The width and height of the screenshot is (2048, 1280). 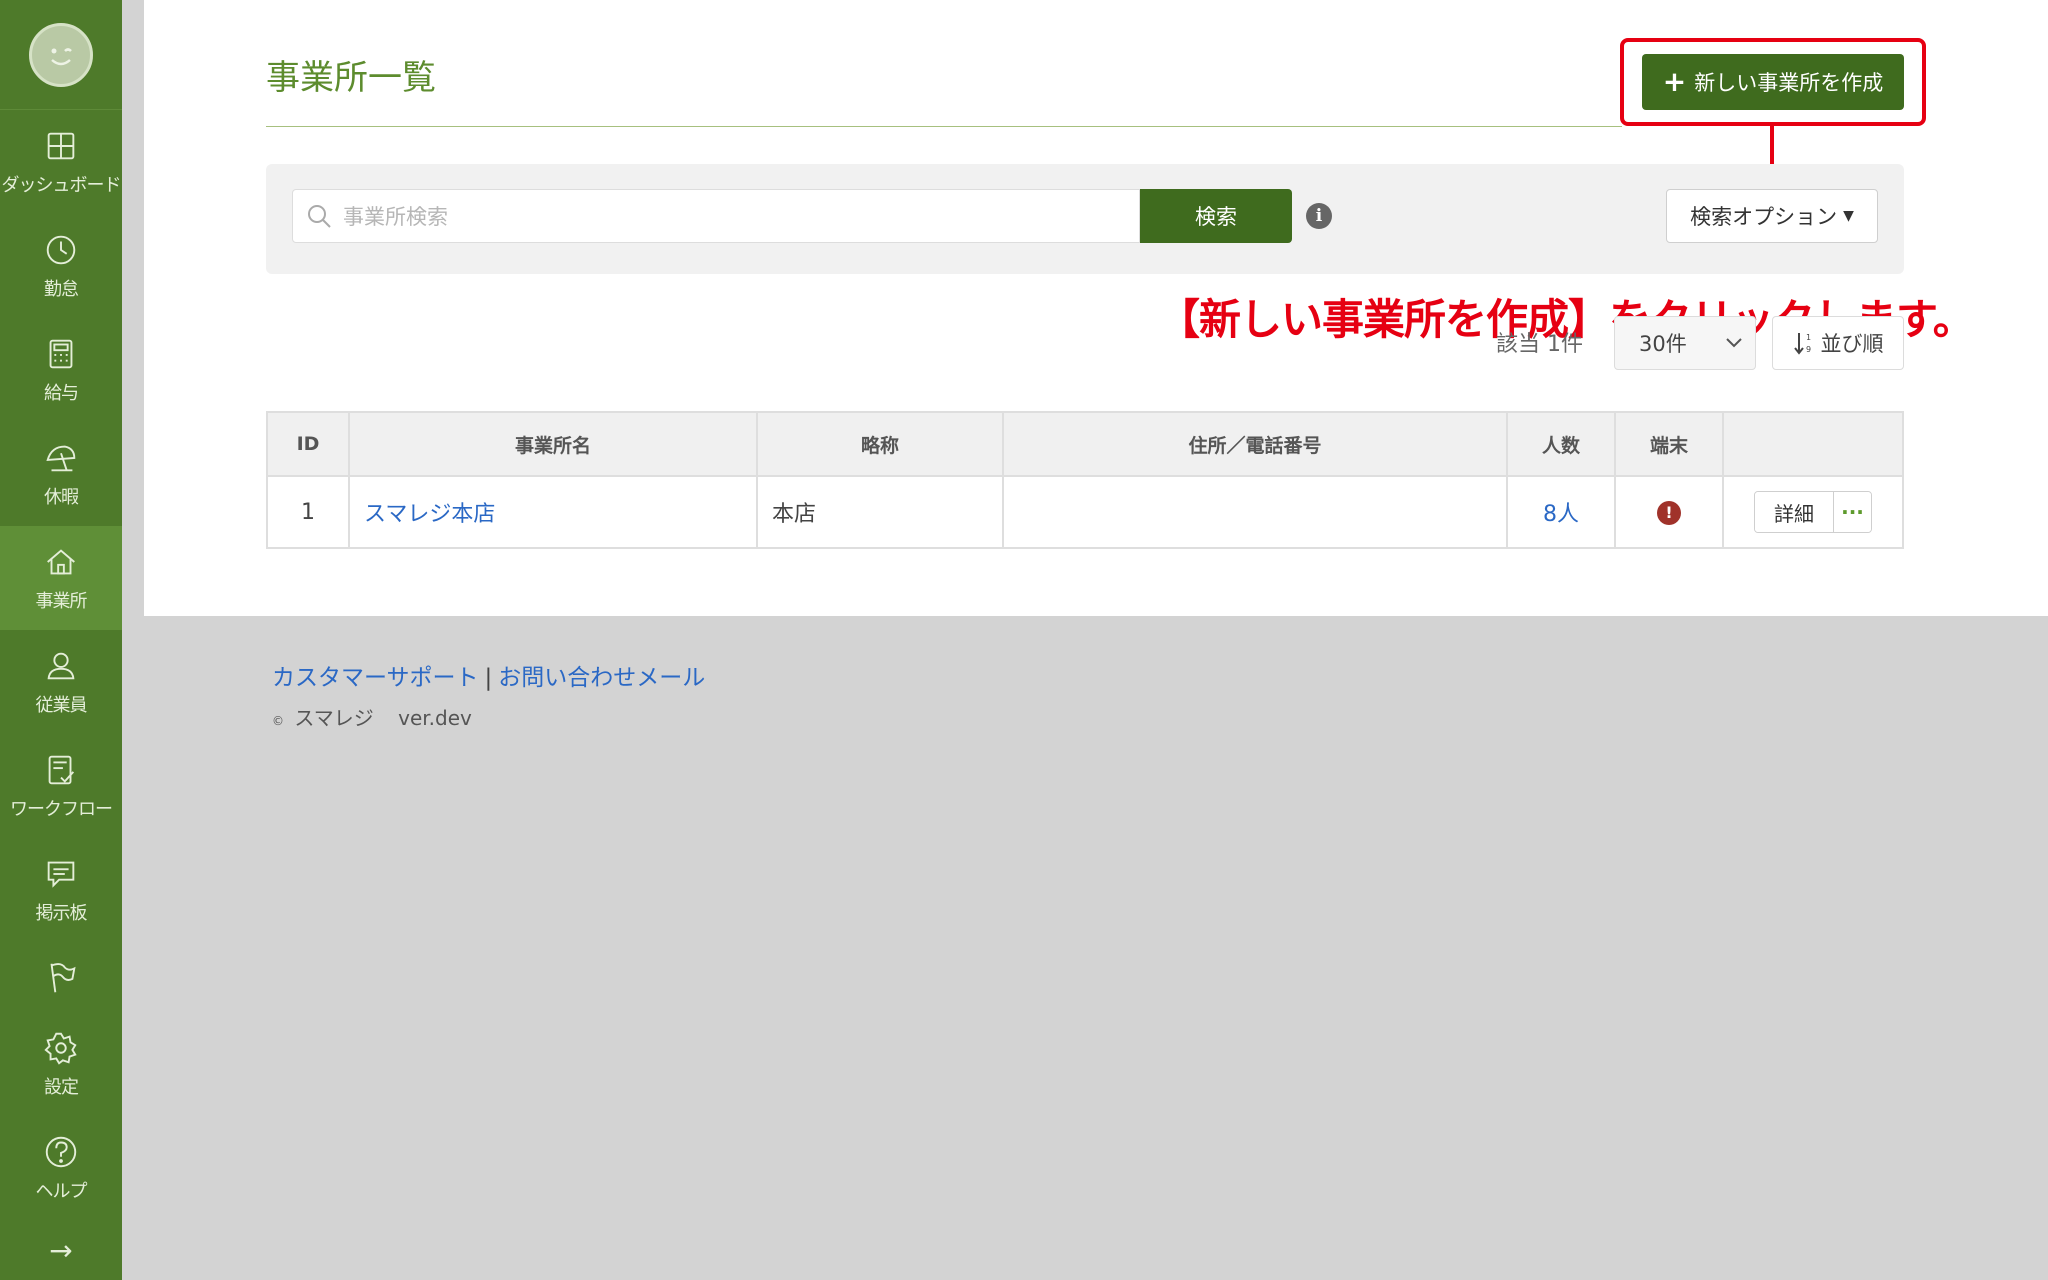 I want to click on home-icon, so click(x=61, y=562).